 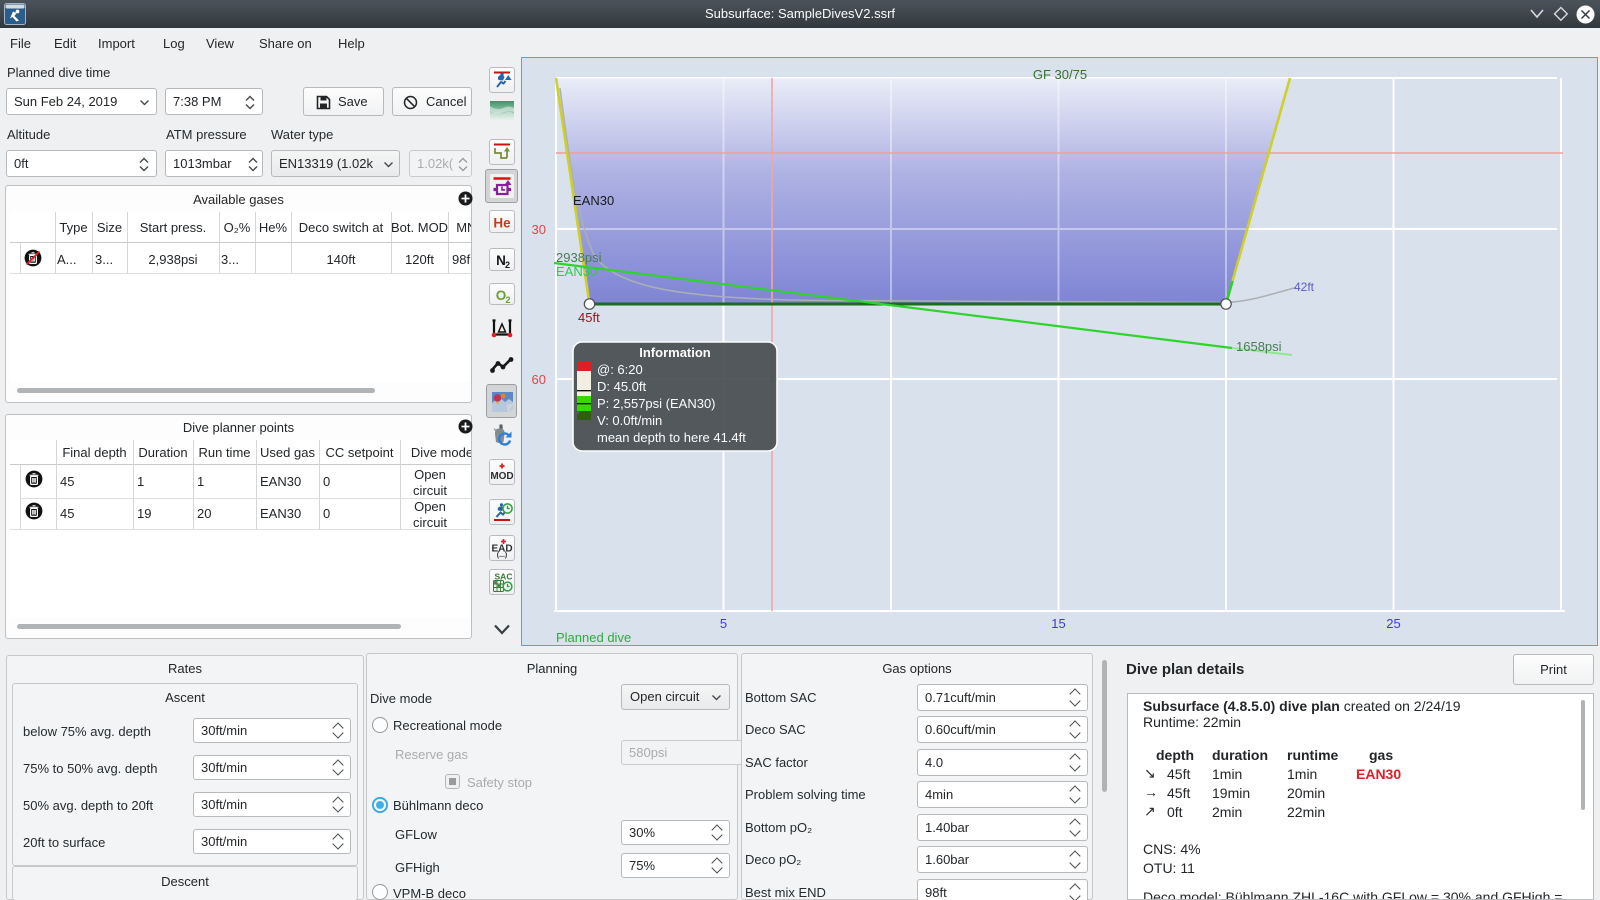 I want to click on svg-text: @: 6:20, so click(x=620, y=369).